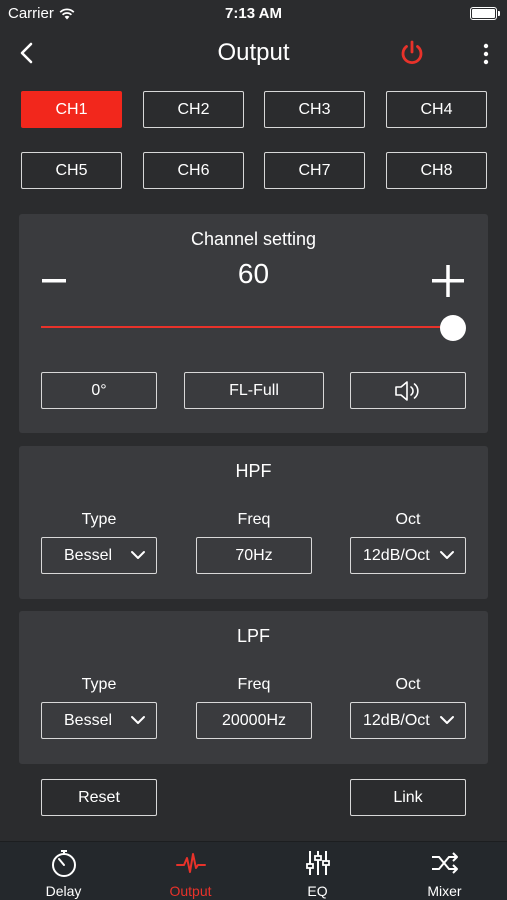  I want to click on navigation-bar: Output, so click(253, 53).